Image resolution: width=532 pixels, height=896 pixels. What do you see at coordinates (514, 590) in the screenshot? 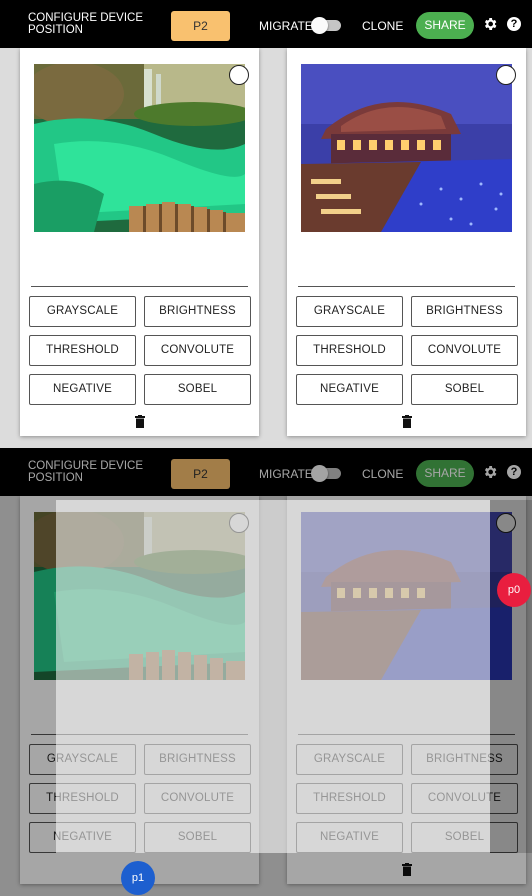
I see `device-badge-p0: p0` at bounding box center [514, 590].